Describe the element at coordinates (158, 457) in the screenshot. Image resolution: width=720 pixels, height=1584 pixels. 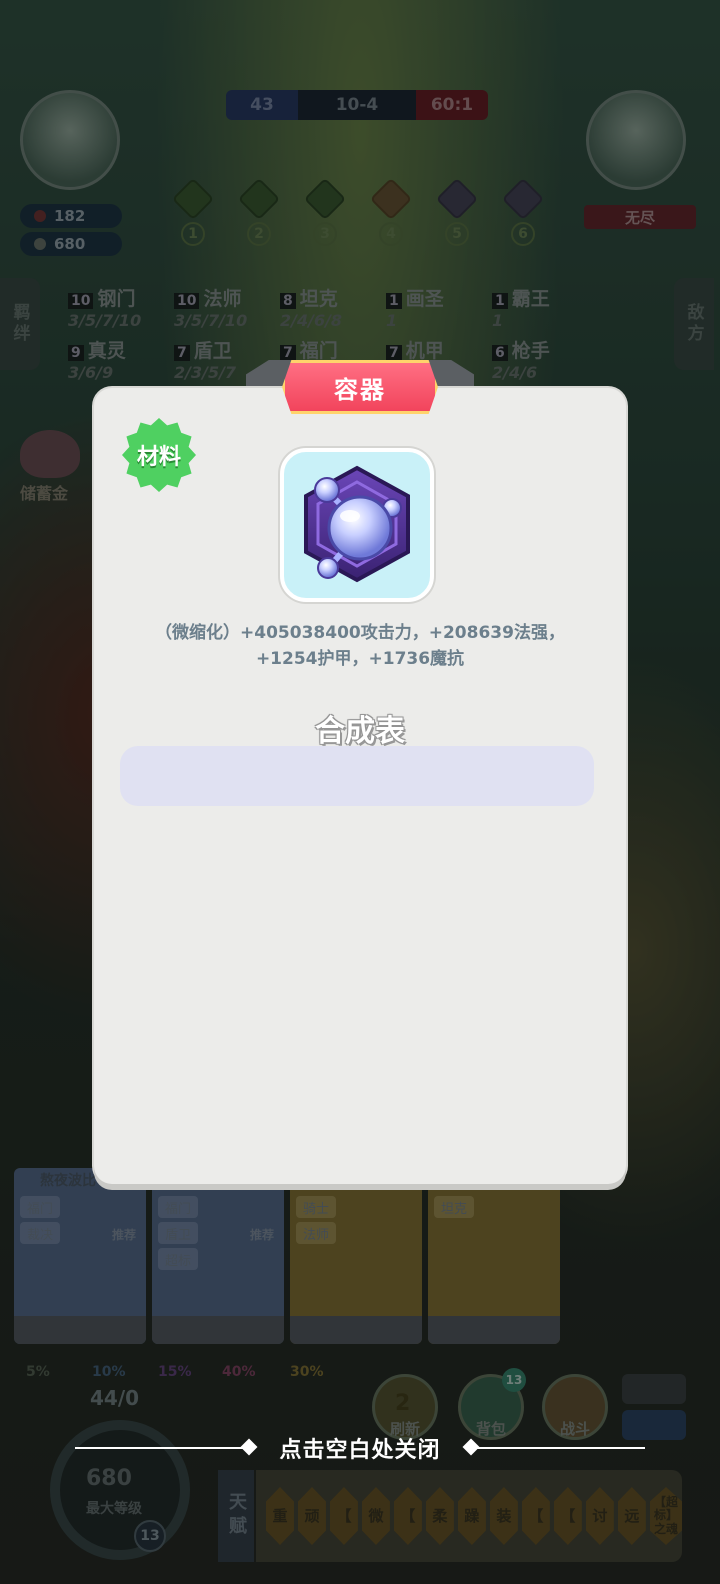
I see `material-badge-label: 材料` at that location.